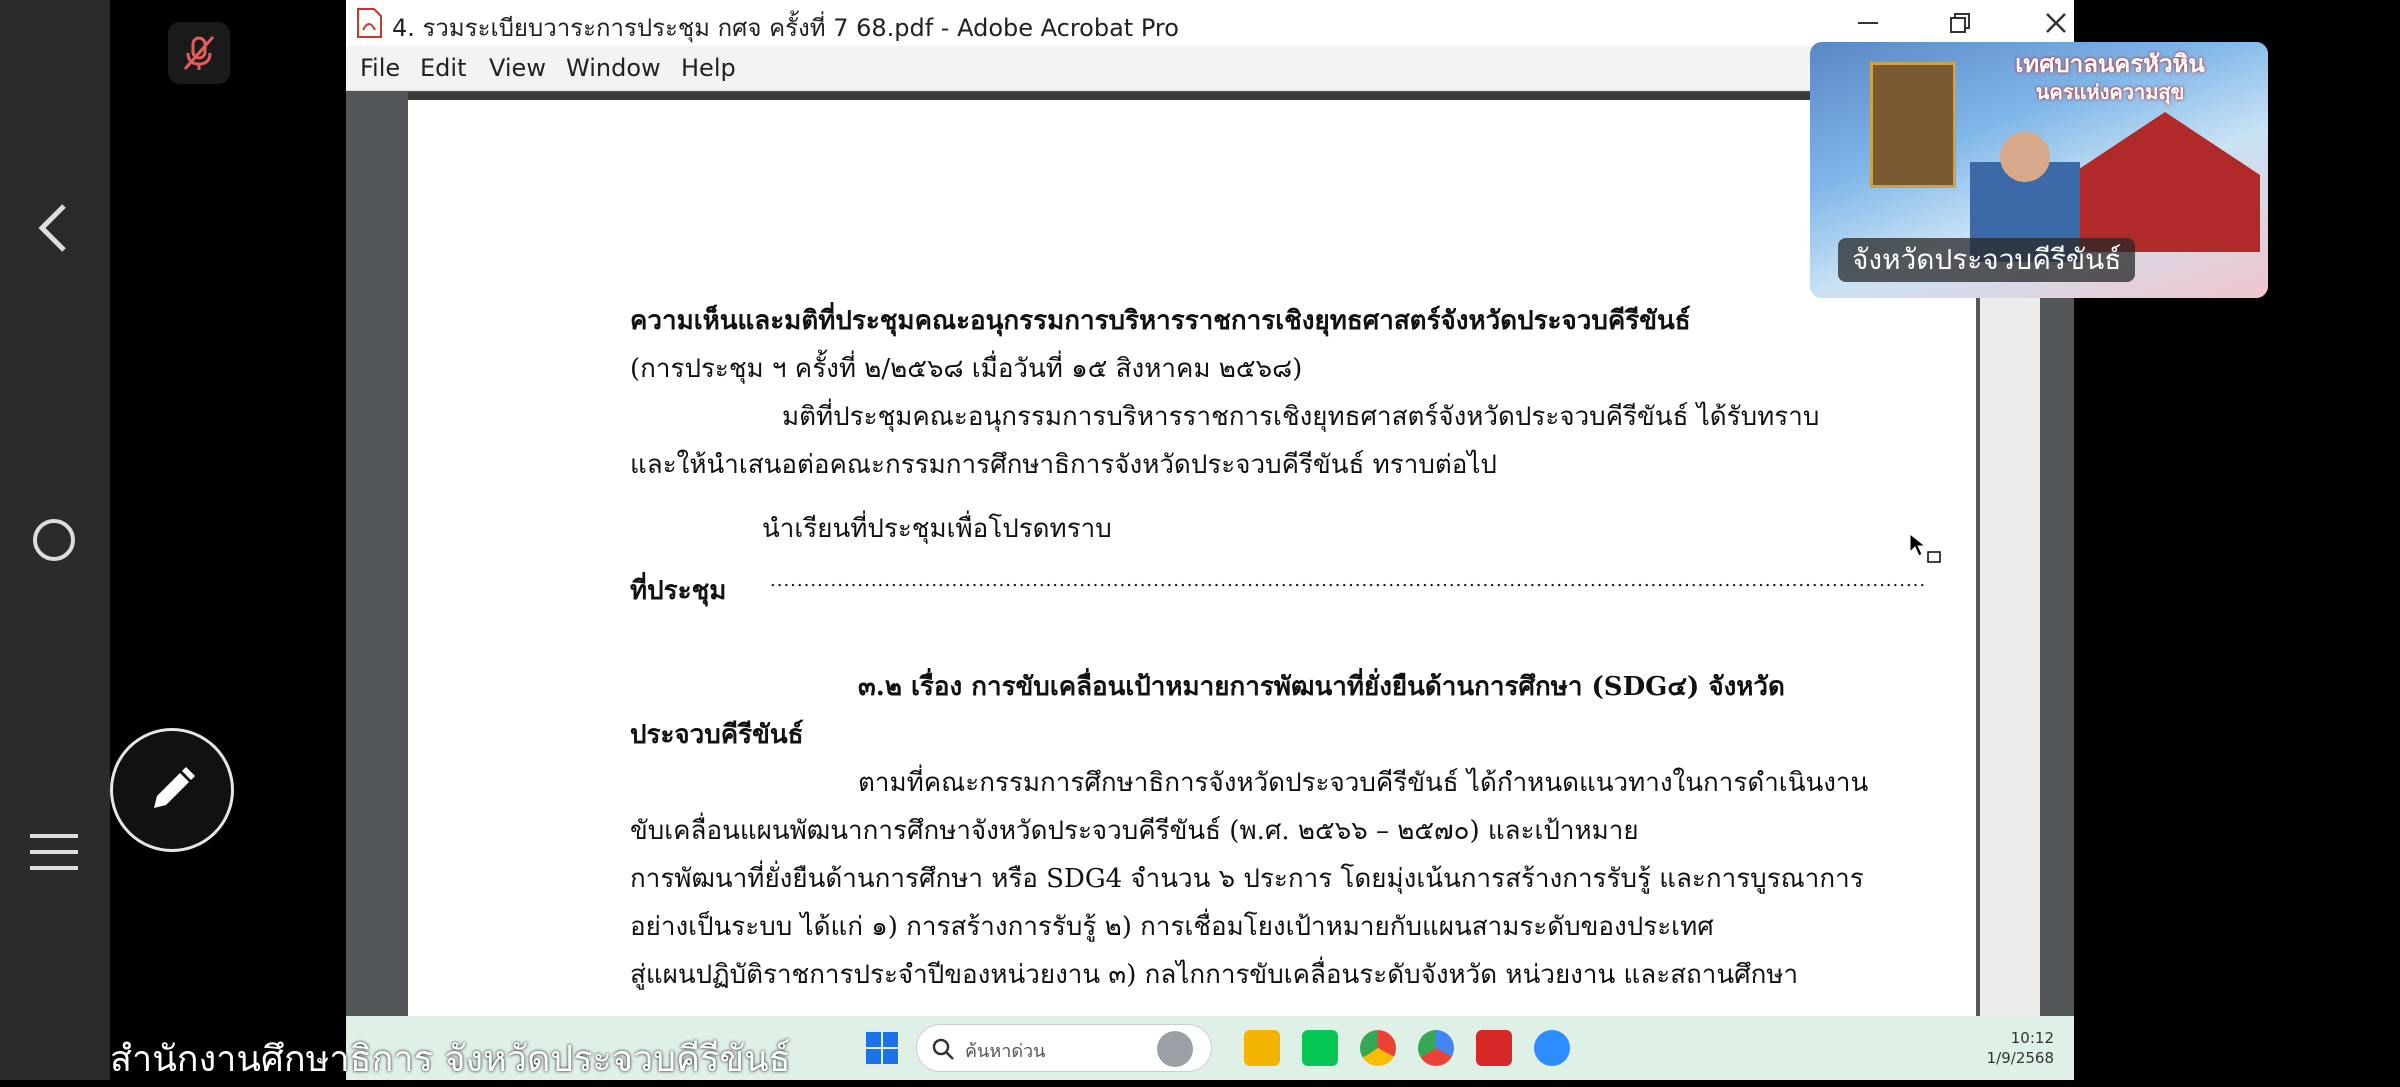 The image size is (2400, 1087). What do you see at coordinates (2020, 1048) in the screenshot?
I see `system-clock: 10:12 1/9/2568` at bounding box center [2020, 1048].